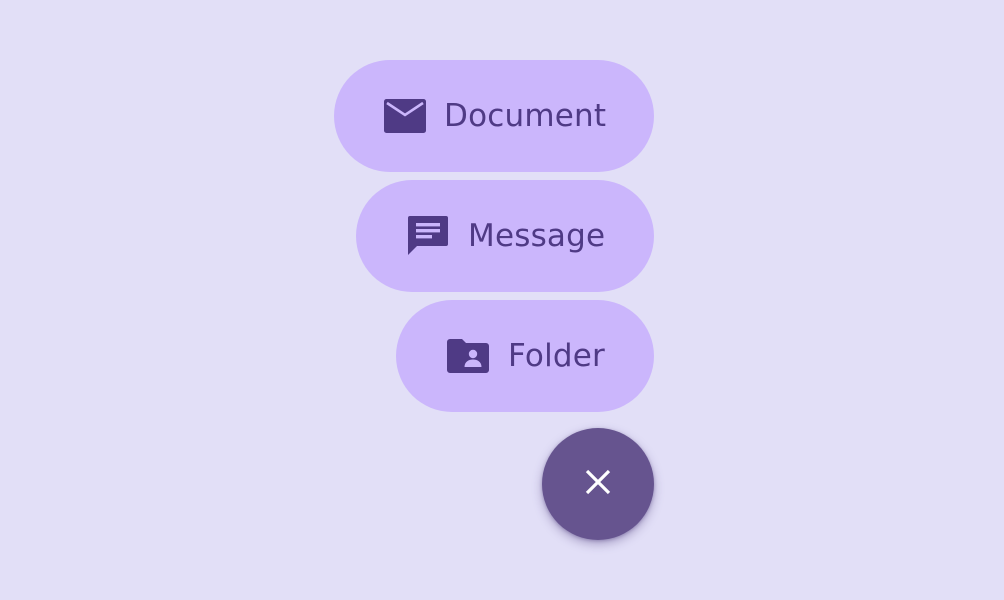  Describe the element at coordinates (468, 356) in the screenshot. I see `shared-folder-icon` at that location.